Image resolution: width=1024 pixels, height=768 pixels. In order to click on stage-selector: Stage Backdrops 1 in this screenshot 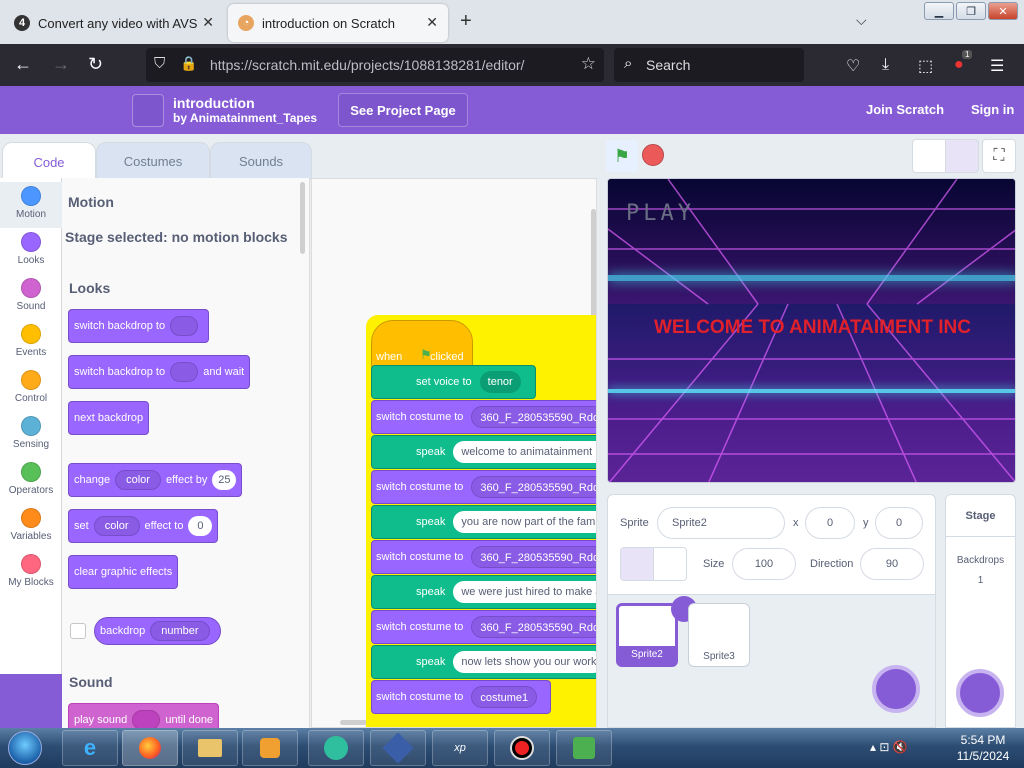, I will do `click(980, 611)`.